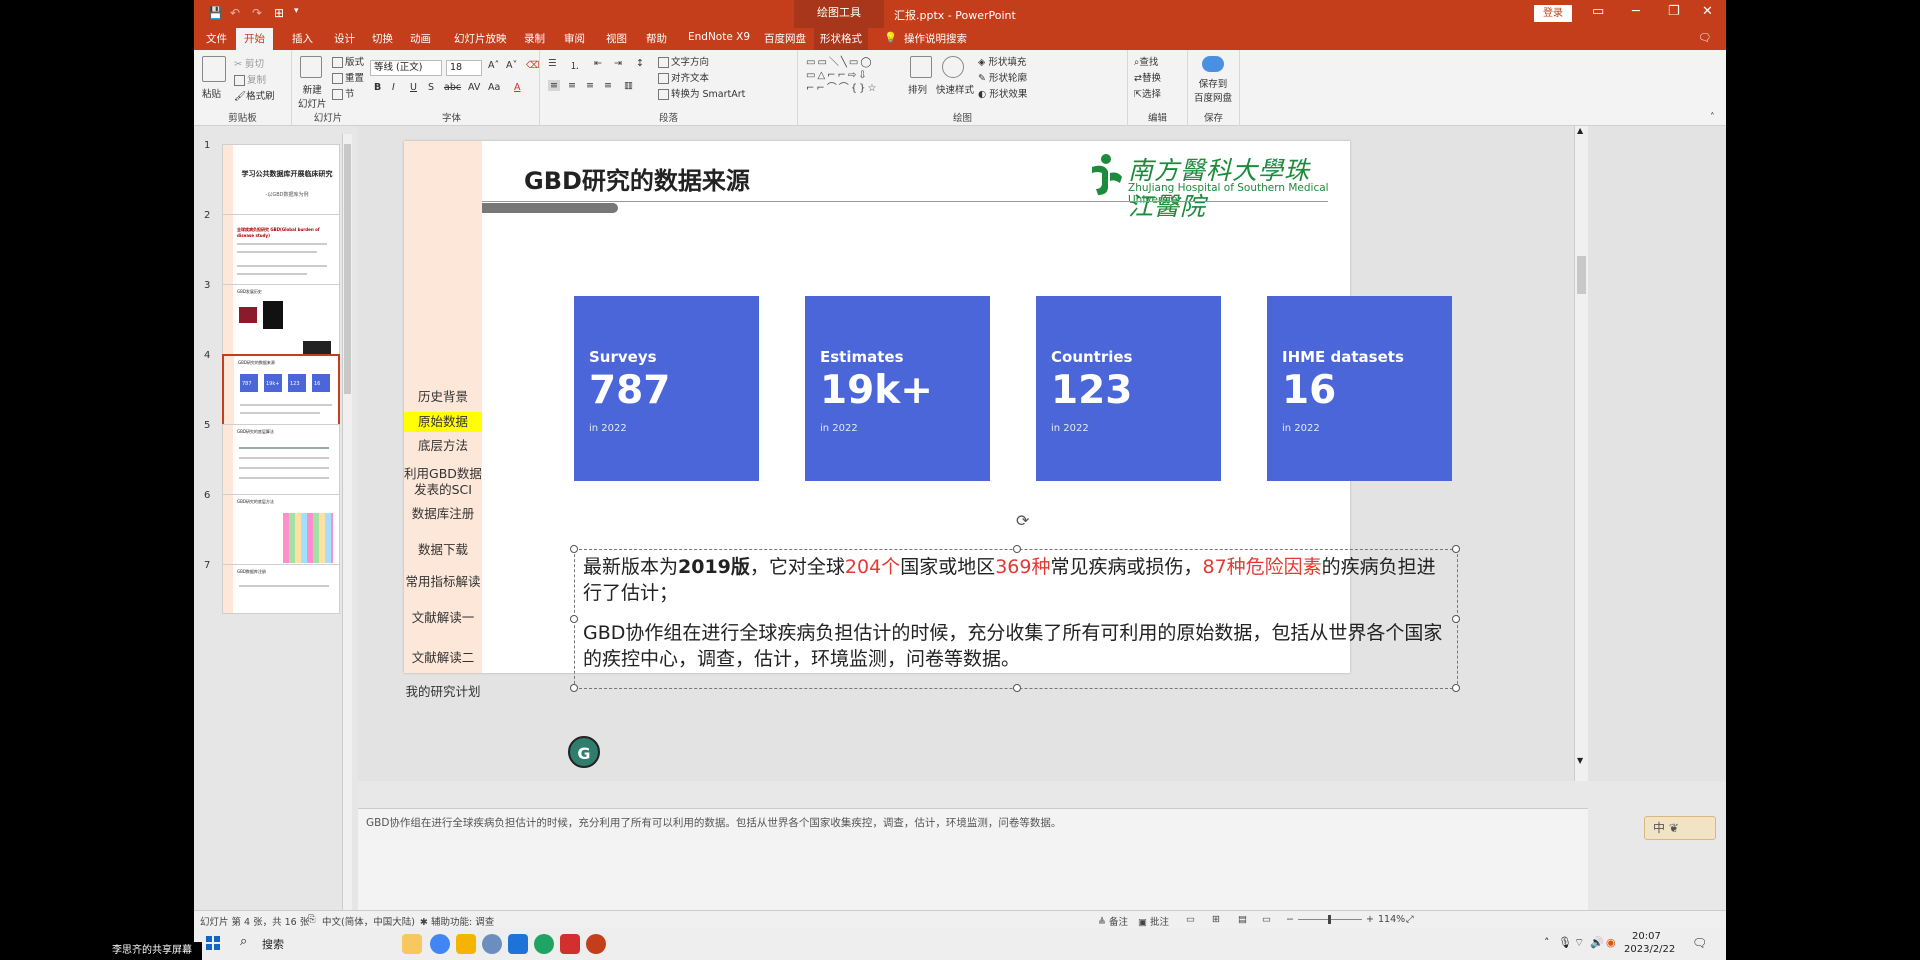  I want to click on mic-icon: 🎙, so click(1565, 942).